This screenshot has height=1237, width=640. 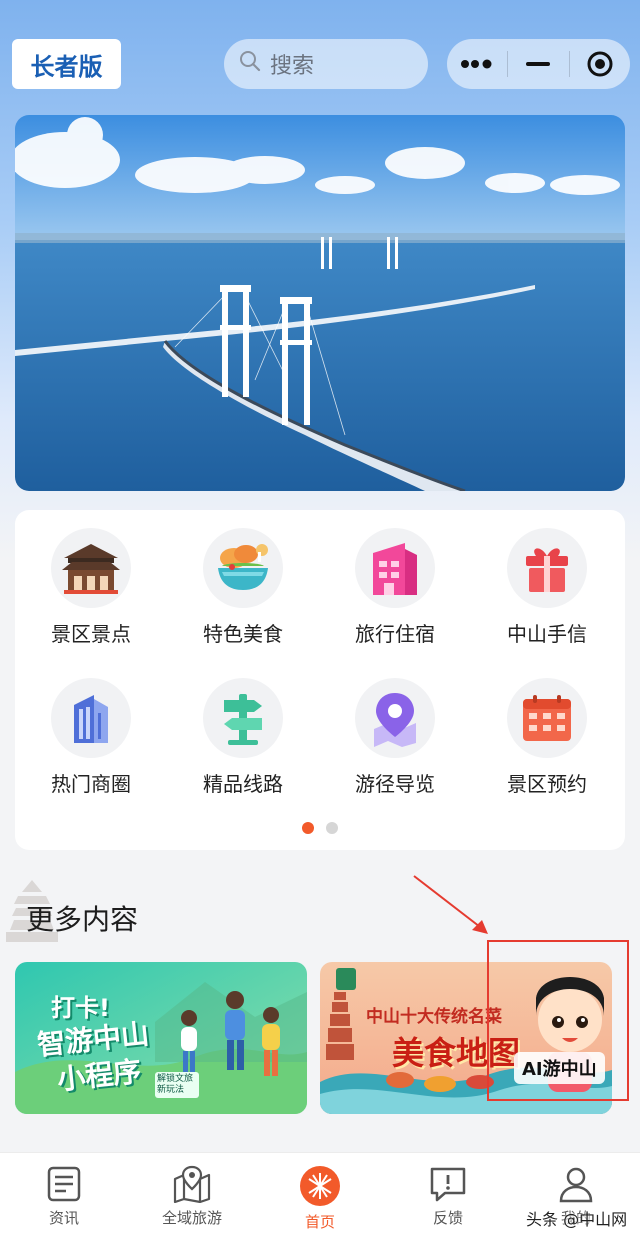 What do you see at coordinates (243, 718) in the screenshot?
I see `signpost-icon` at bounding box center [243, 718].